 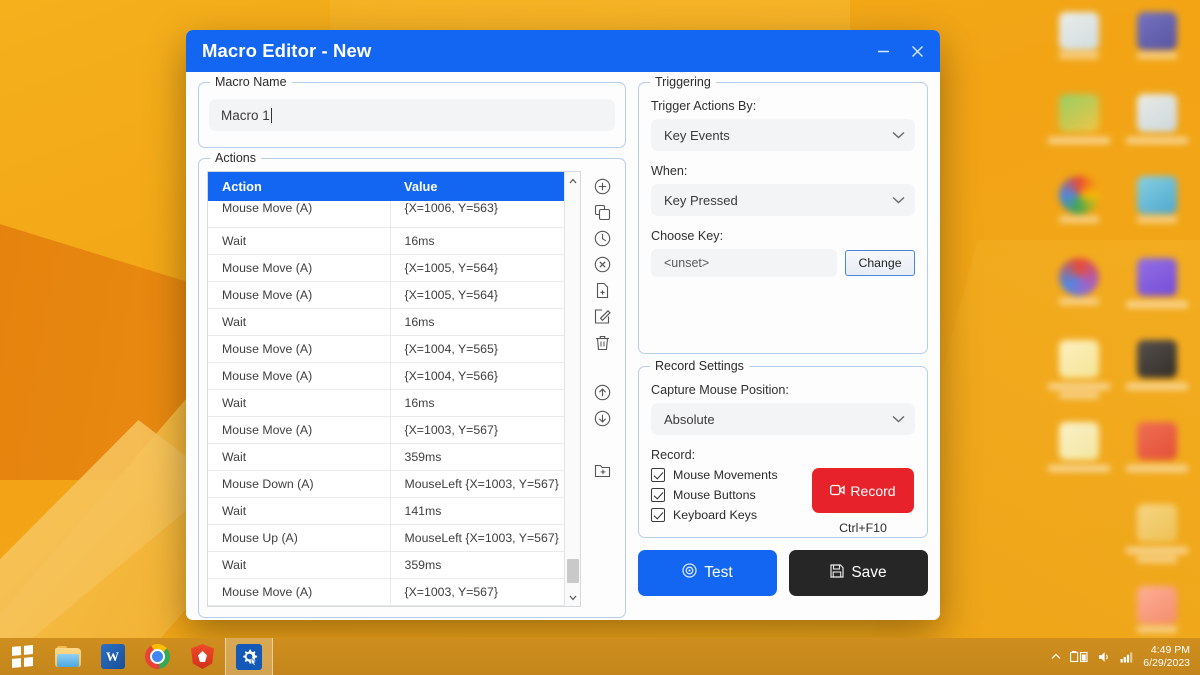 What do you see at coordinates (563, 51) in the screenshot?
I see `window-titlebar: Macro Editor - New` at bounding box center [563, 51].